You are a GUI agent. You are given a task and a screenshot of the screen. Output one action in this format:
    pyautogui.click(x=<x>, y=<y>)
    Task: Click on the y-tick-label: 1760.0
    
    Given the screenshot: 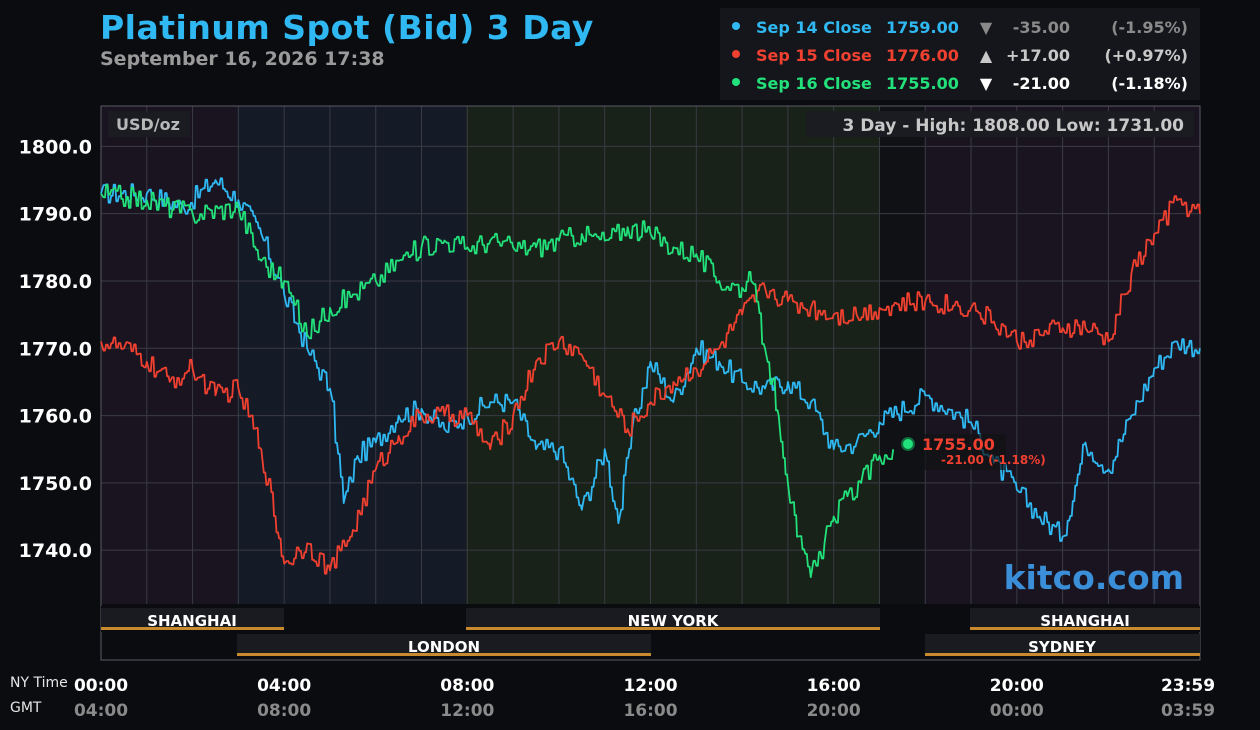 What is the action you would take?
    pyautogui.click(x=55, y=417)
    